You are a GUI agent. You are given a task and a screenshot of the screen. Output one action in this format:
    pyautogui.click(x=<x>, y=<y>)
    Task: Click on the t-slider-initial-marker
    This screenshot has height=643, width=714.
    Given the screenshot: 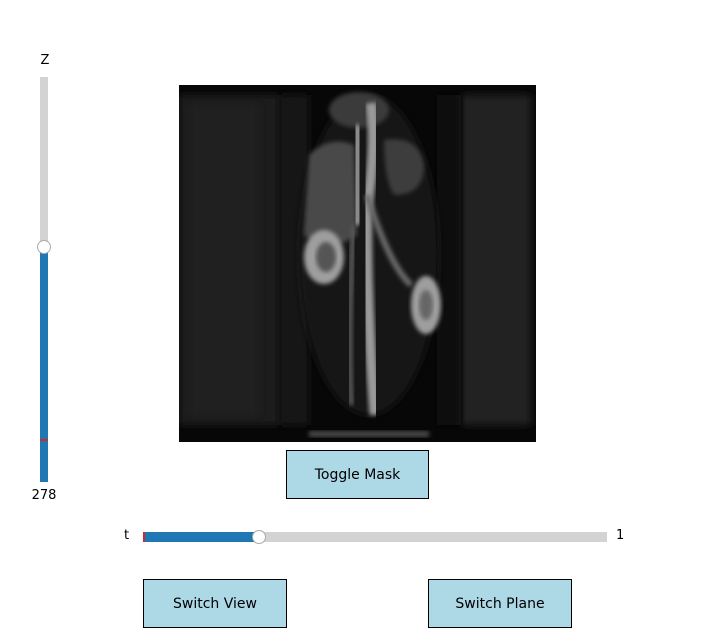 What is the action you would take?
    pyautogui.click(x=144, y=537)
    